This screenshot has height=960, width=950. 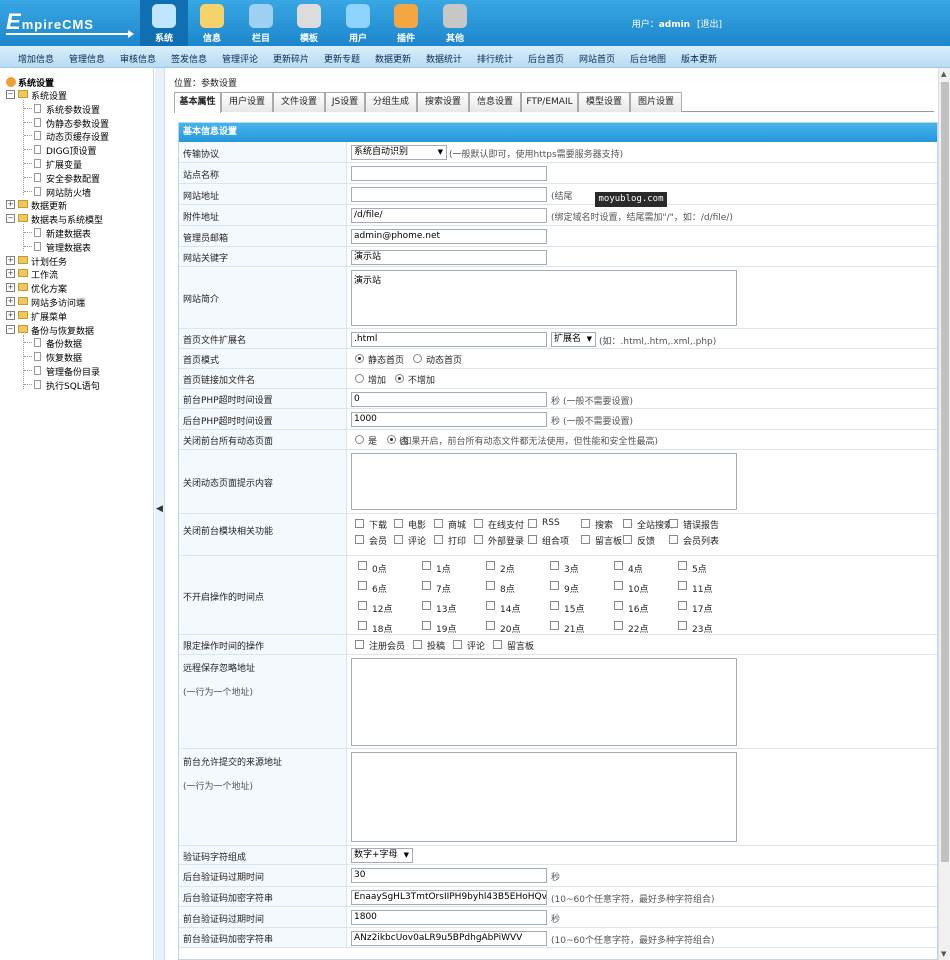 What do you see at coordinates (73, 109) in the screenshot?
I see `sidebar-item: 系统参数设置` at bounding box center [73, 109].